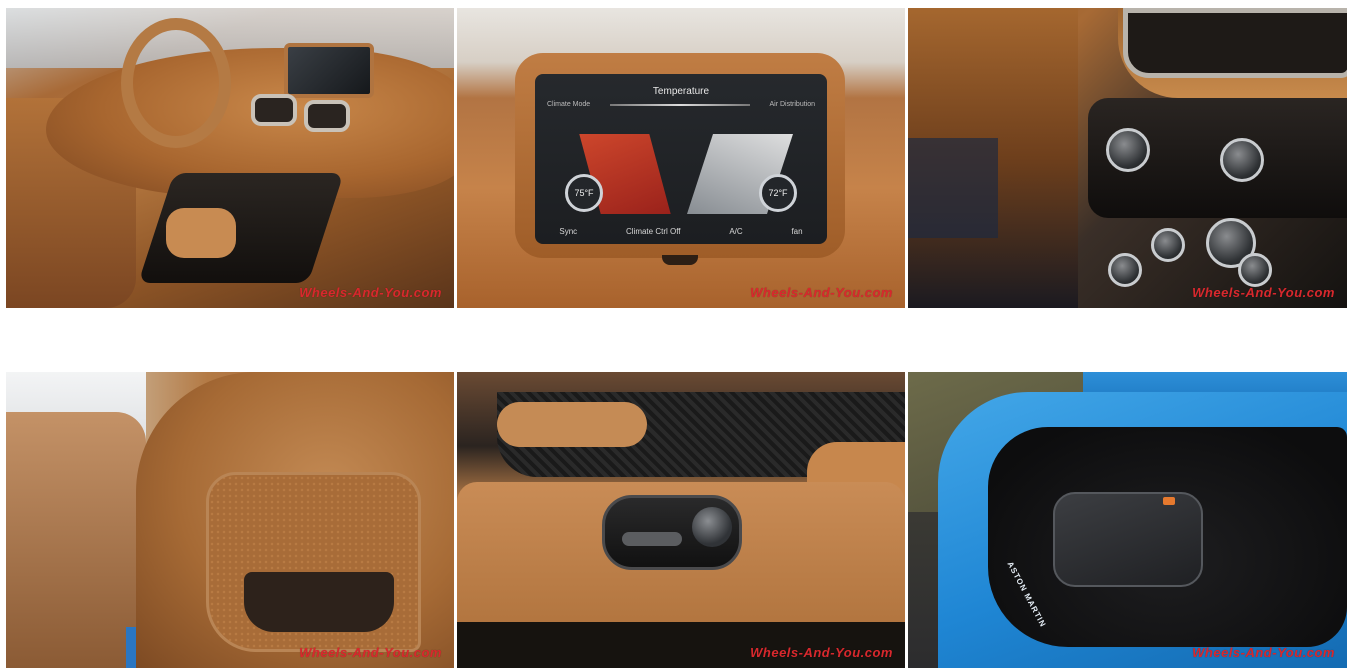 Image resolution: width=1347 pixels, height=668 pixels. I want to click on seat-adjust-knob, so click(712, 527).